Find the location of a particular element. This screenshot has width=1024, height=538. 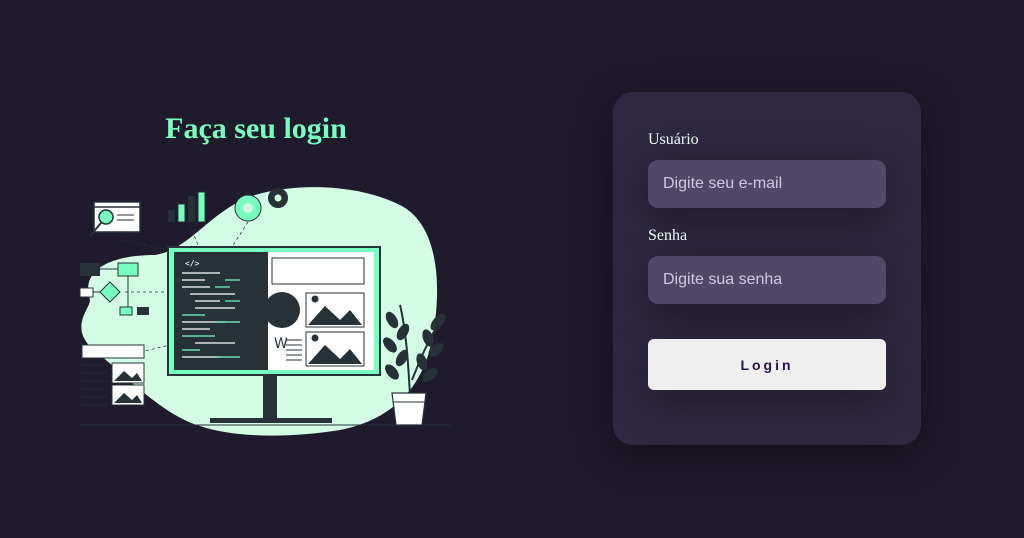

username-label: Usuário is located at coordinates (673, 139).